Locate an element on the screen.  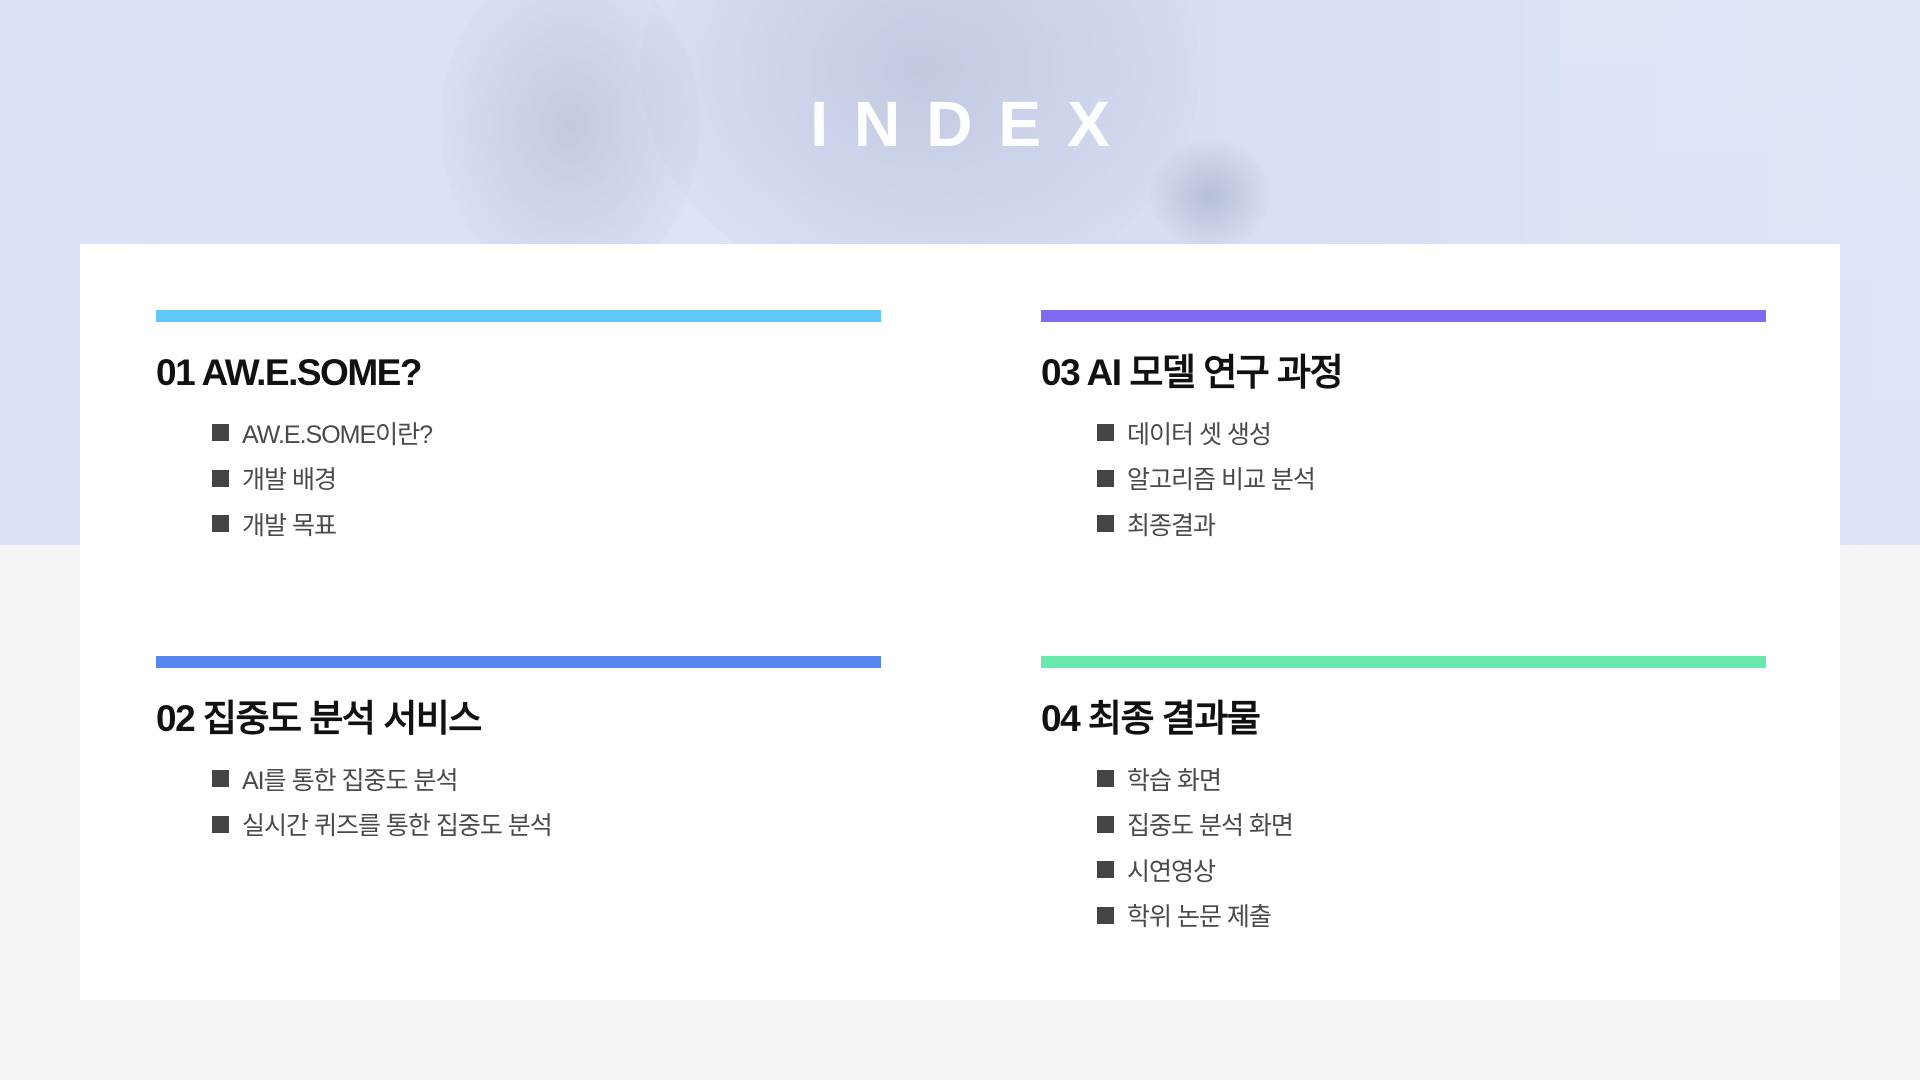
section-04: 04 최종 결과물 학습 화면 집중도 분석 화면 시연영상 학위 논문 제출 is located at coordinates (1403, 797).